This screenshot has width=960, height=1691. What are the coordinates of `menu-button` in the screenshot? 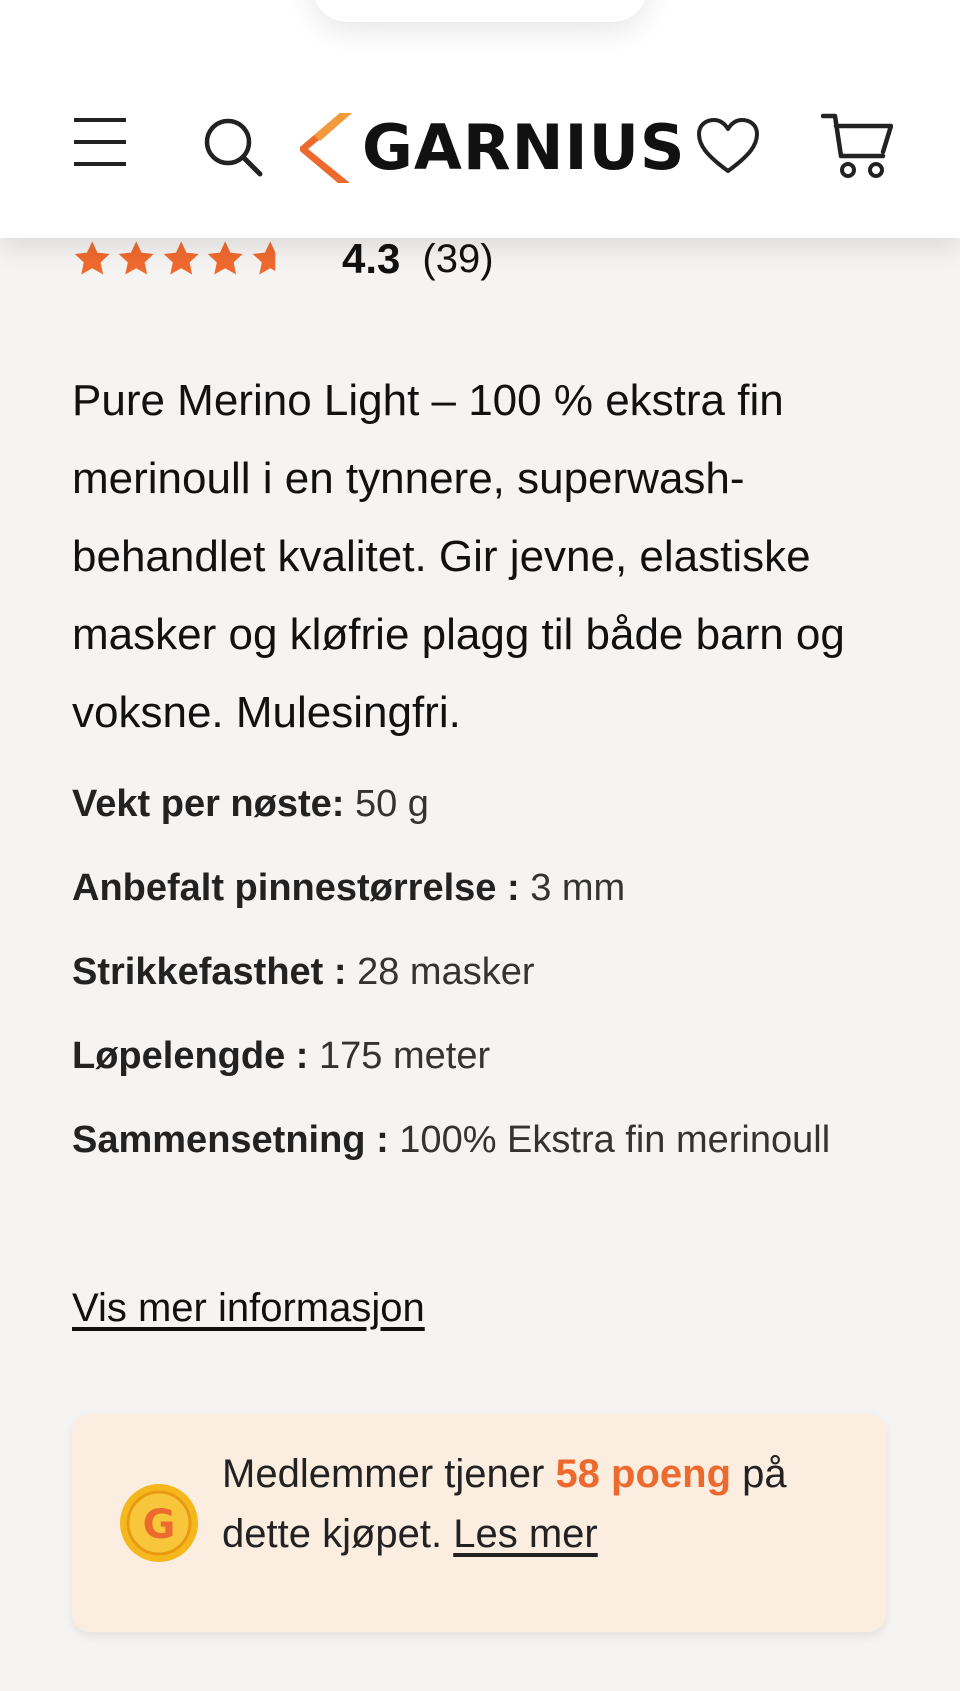 It's located at (100, 142).